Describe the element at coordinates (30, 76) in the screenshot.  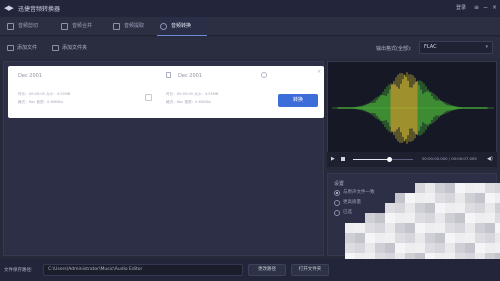
I see `source-file-name: Dec 2001` at that location.